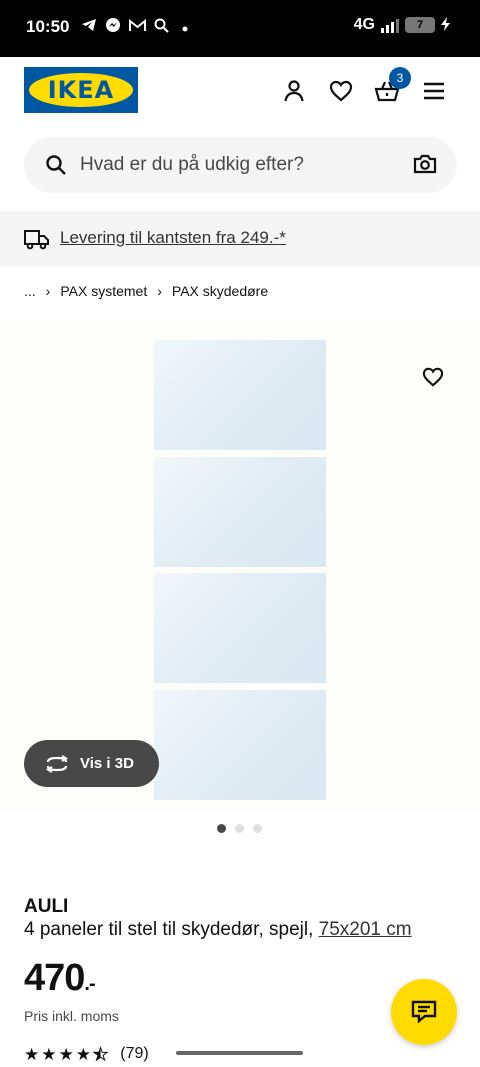  What do you see at coordinates (107, 763) in the screenshot?
I see `view-3d-label: Vis i 3D` at bounding box center [107, 763].